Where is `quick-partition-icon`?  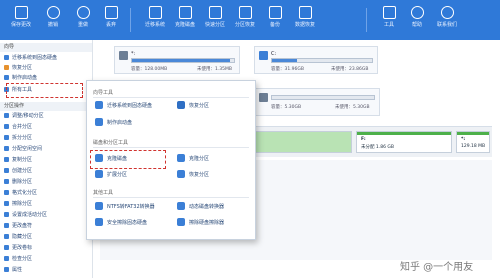
quick-partition-icon is located at coordinates (215, 12).